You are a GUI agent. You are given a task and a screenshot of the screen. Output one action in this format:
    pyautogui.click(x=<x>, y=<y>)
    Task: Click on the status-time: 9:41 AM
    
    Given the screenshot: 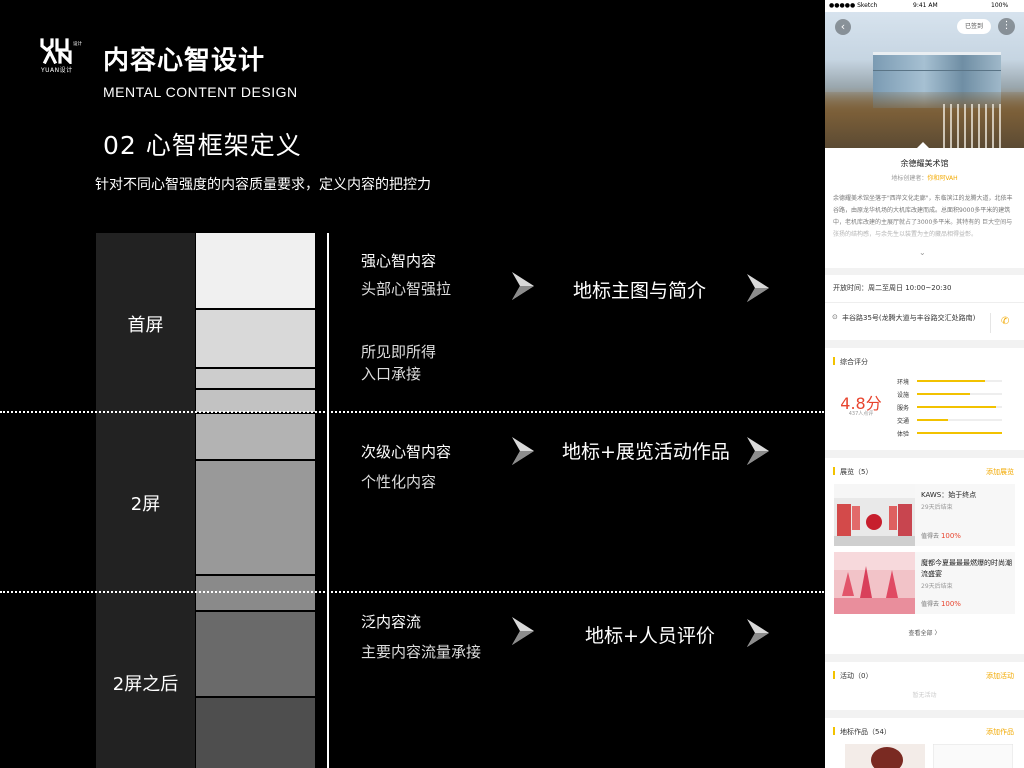 What is the action you would take?
    pyautogui.click(x=925, y=5)
    